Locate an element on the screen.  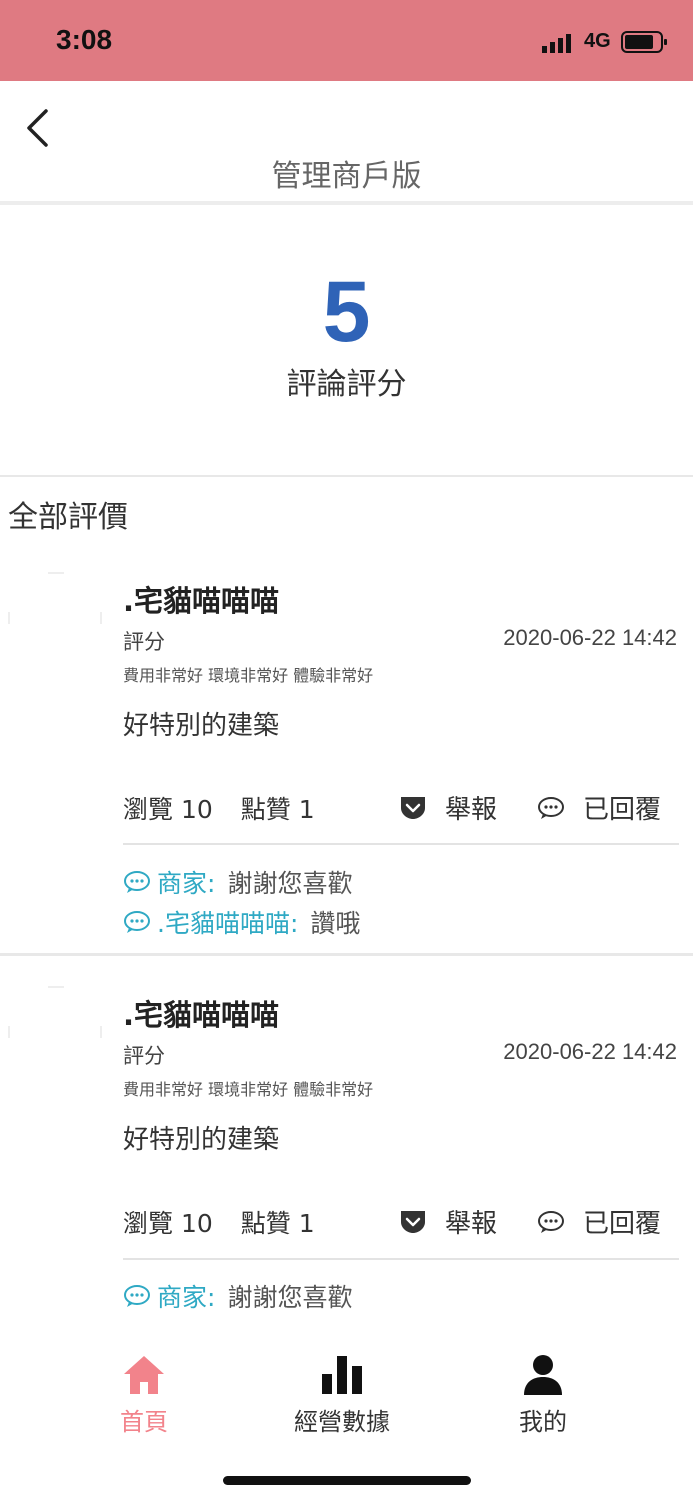
home-indicator is located at coordinates (347, 1480).